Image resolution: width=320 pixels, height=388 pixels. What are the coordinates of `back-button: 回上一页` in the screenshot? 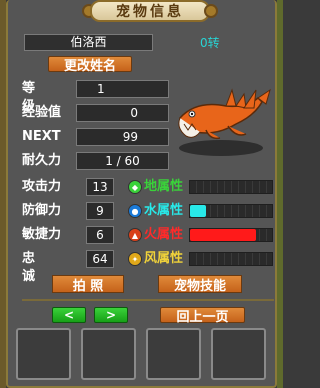 It's located at (202, 316).